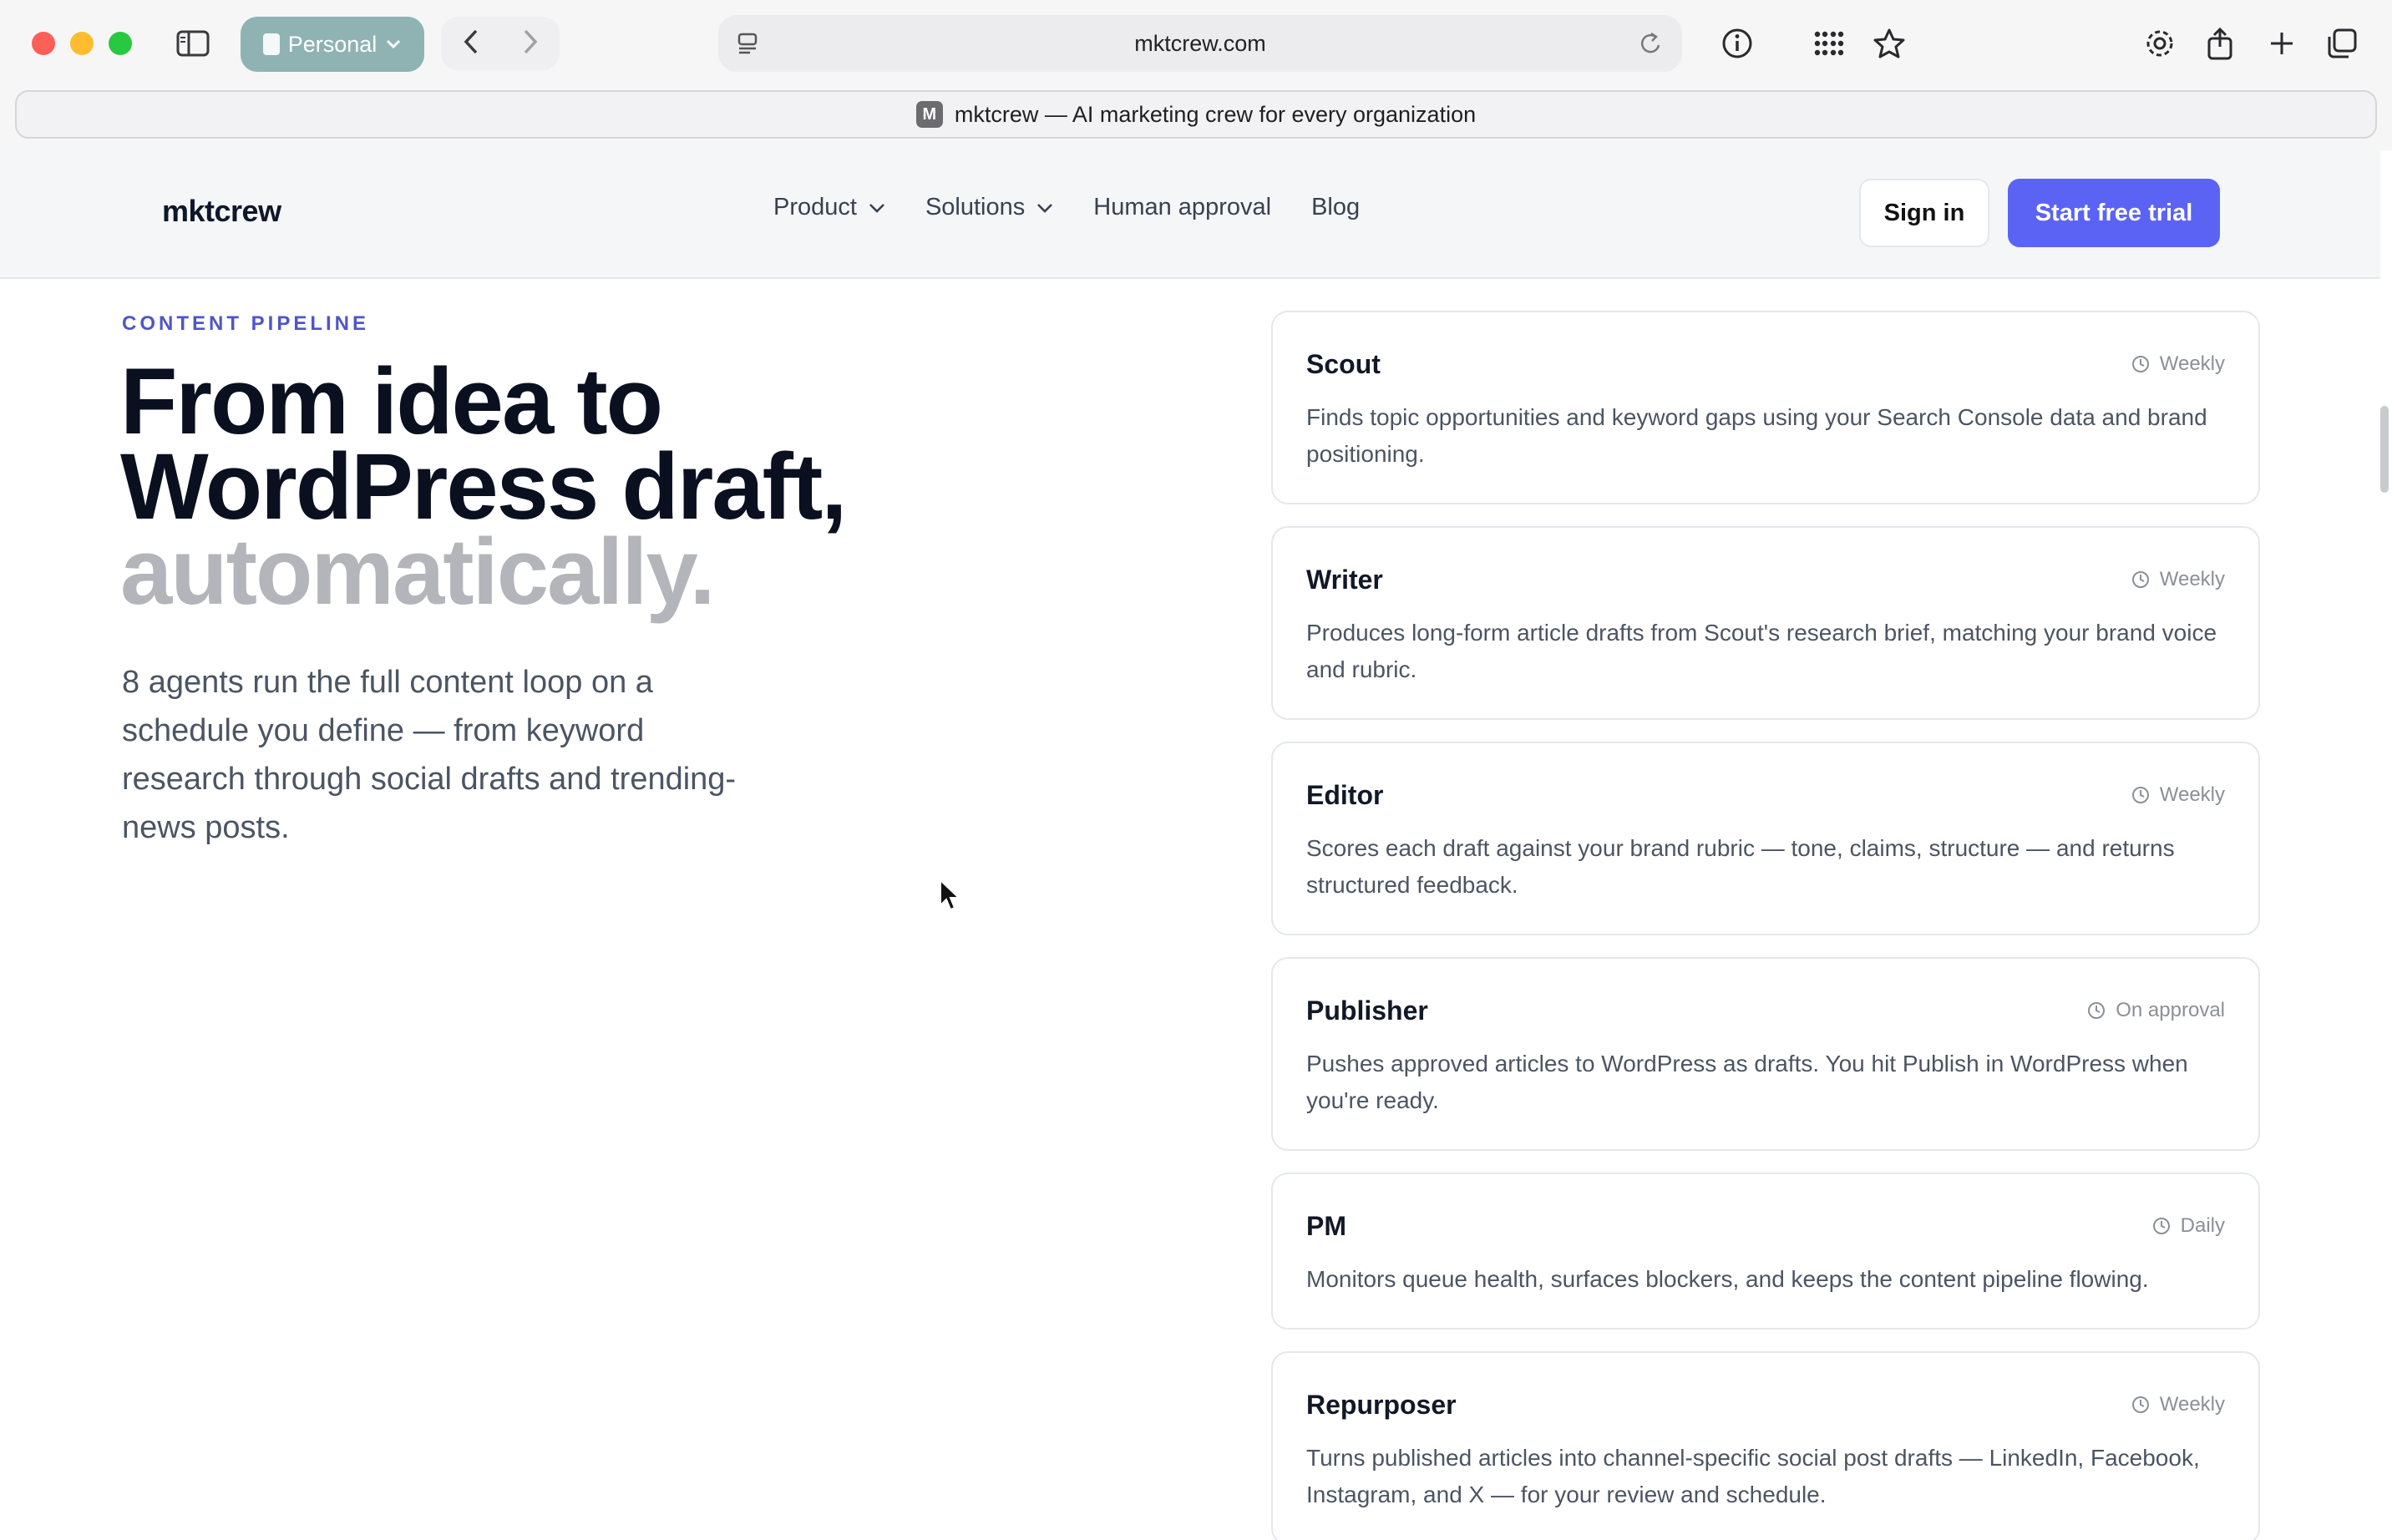  I want to click on mouse-cursor-icon, so click(950, 895).